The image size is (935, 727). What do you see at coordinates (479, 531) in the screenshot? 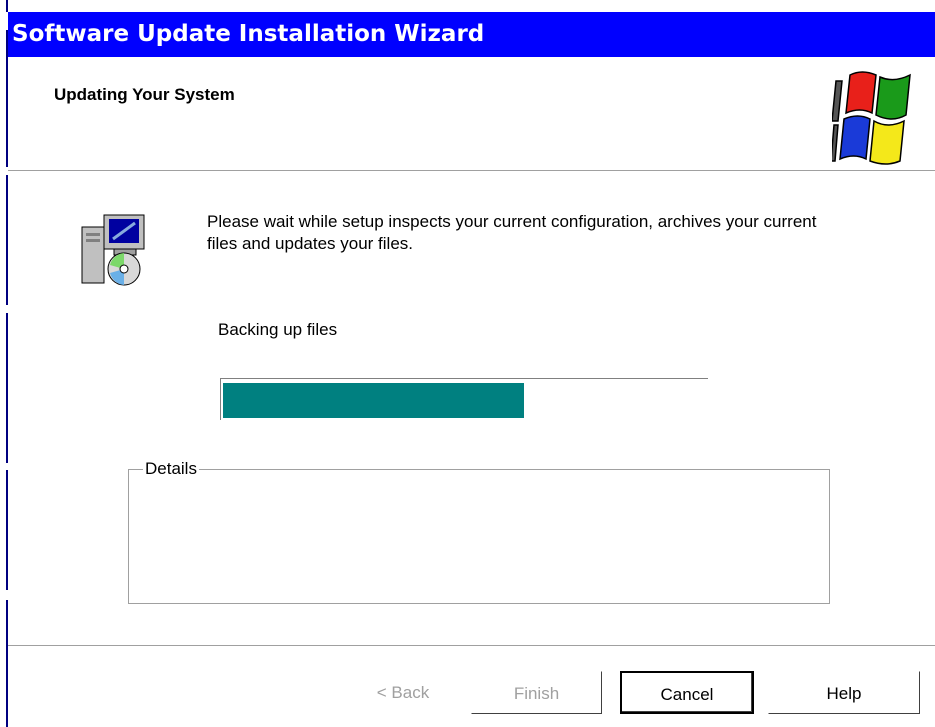
I see `details-groupbox: Details` at bounding box center [479, 531].